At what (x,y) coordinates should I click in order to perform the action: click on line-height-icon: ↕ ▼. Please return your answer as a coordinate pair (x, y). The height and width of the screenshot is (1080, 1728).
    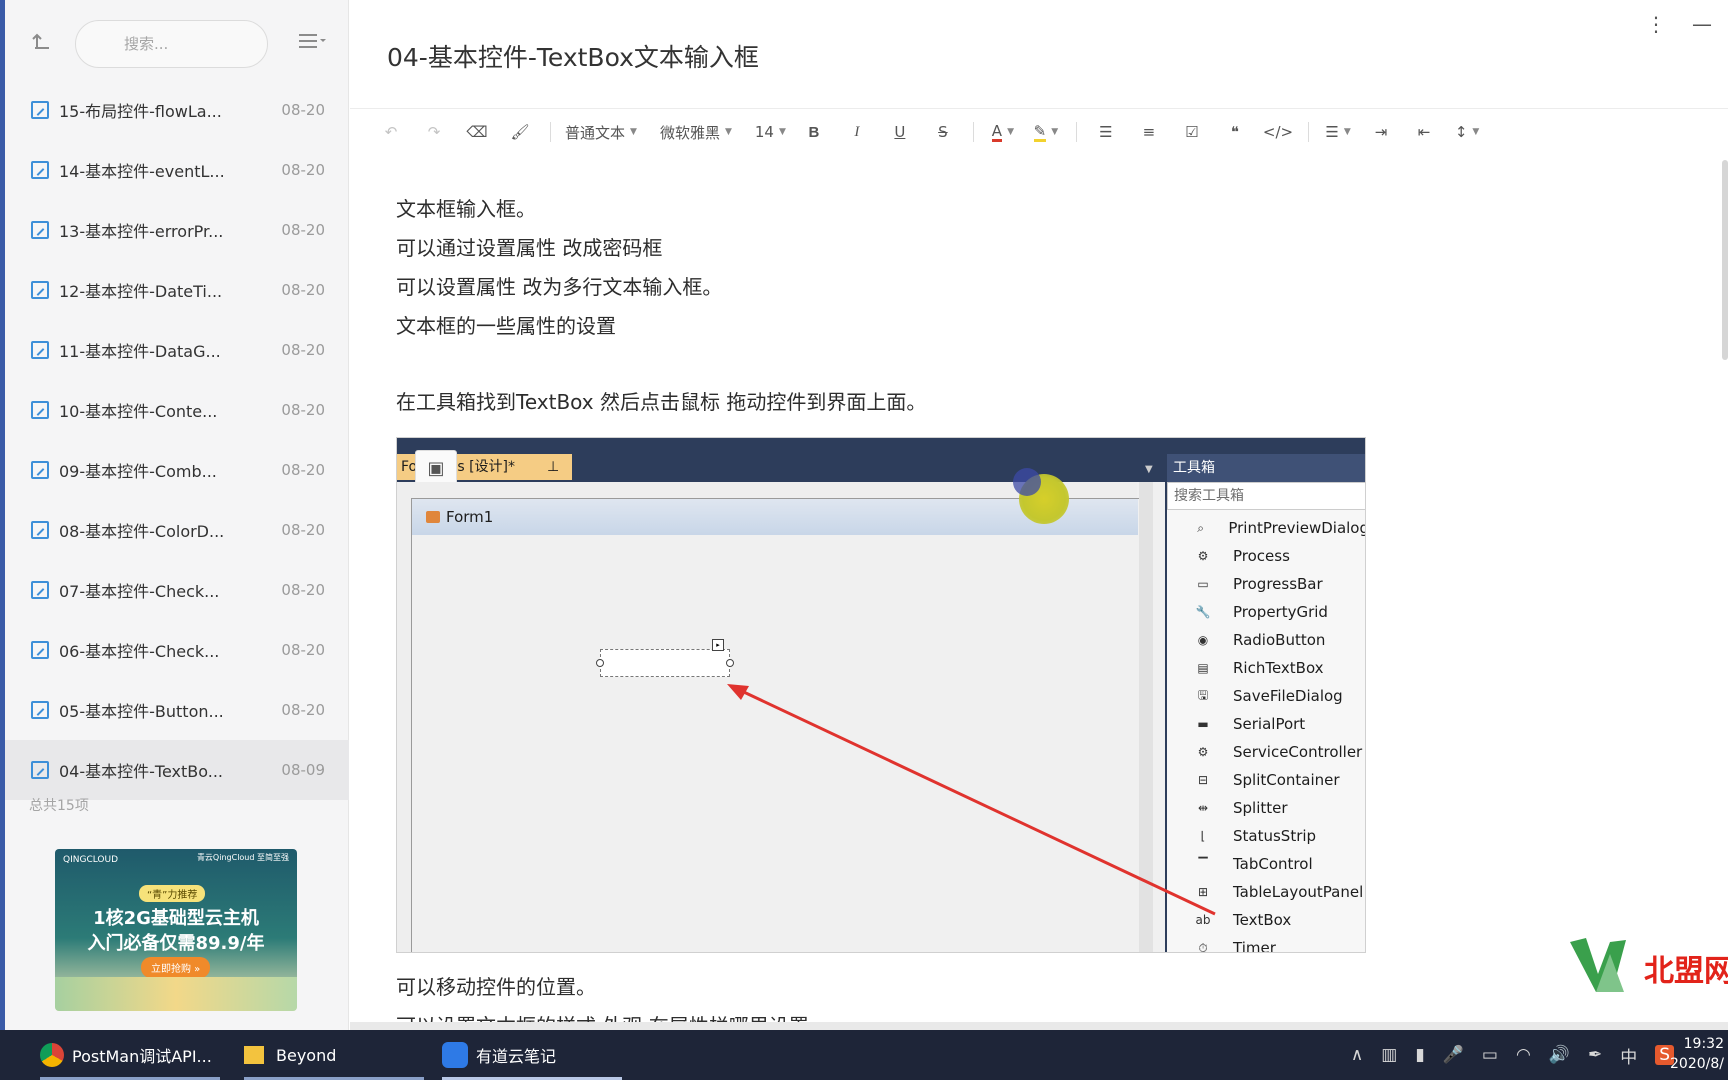
    Looking at the image, I should click on (1467, 132).